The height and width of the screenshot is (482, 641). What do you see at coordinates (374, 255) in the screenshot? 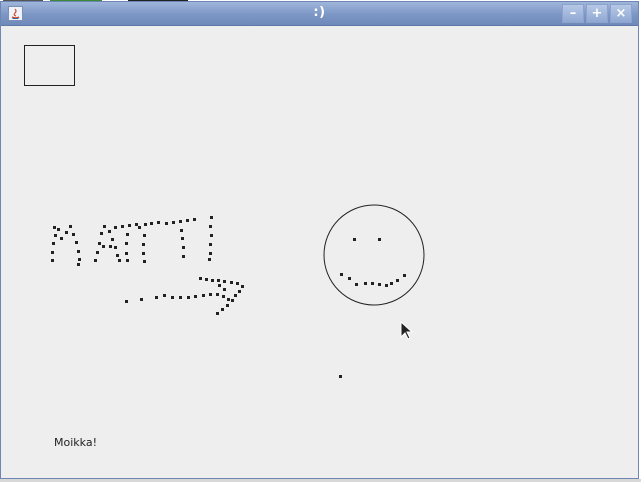
I see `smiley-face-circle` at bounding box center [374, 255].